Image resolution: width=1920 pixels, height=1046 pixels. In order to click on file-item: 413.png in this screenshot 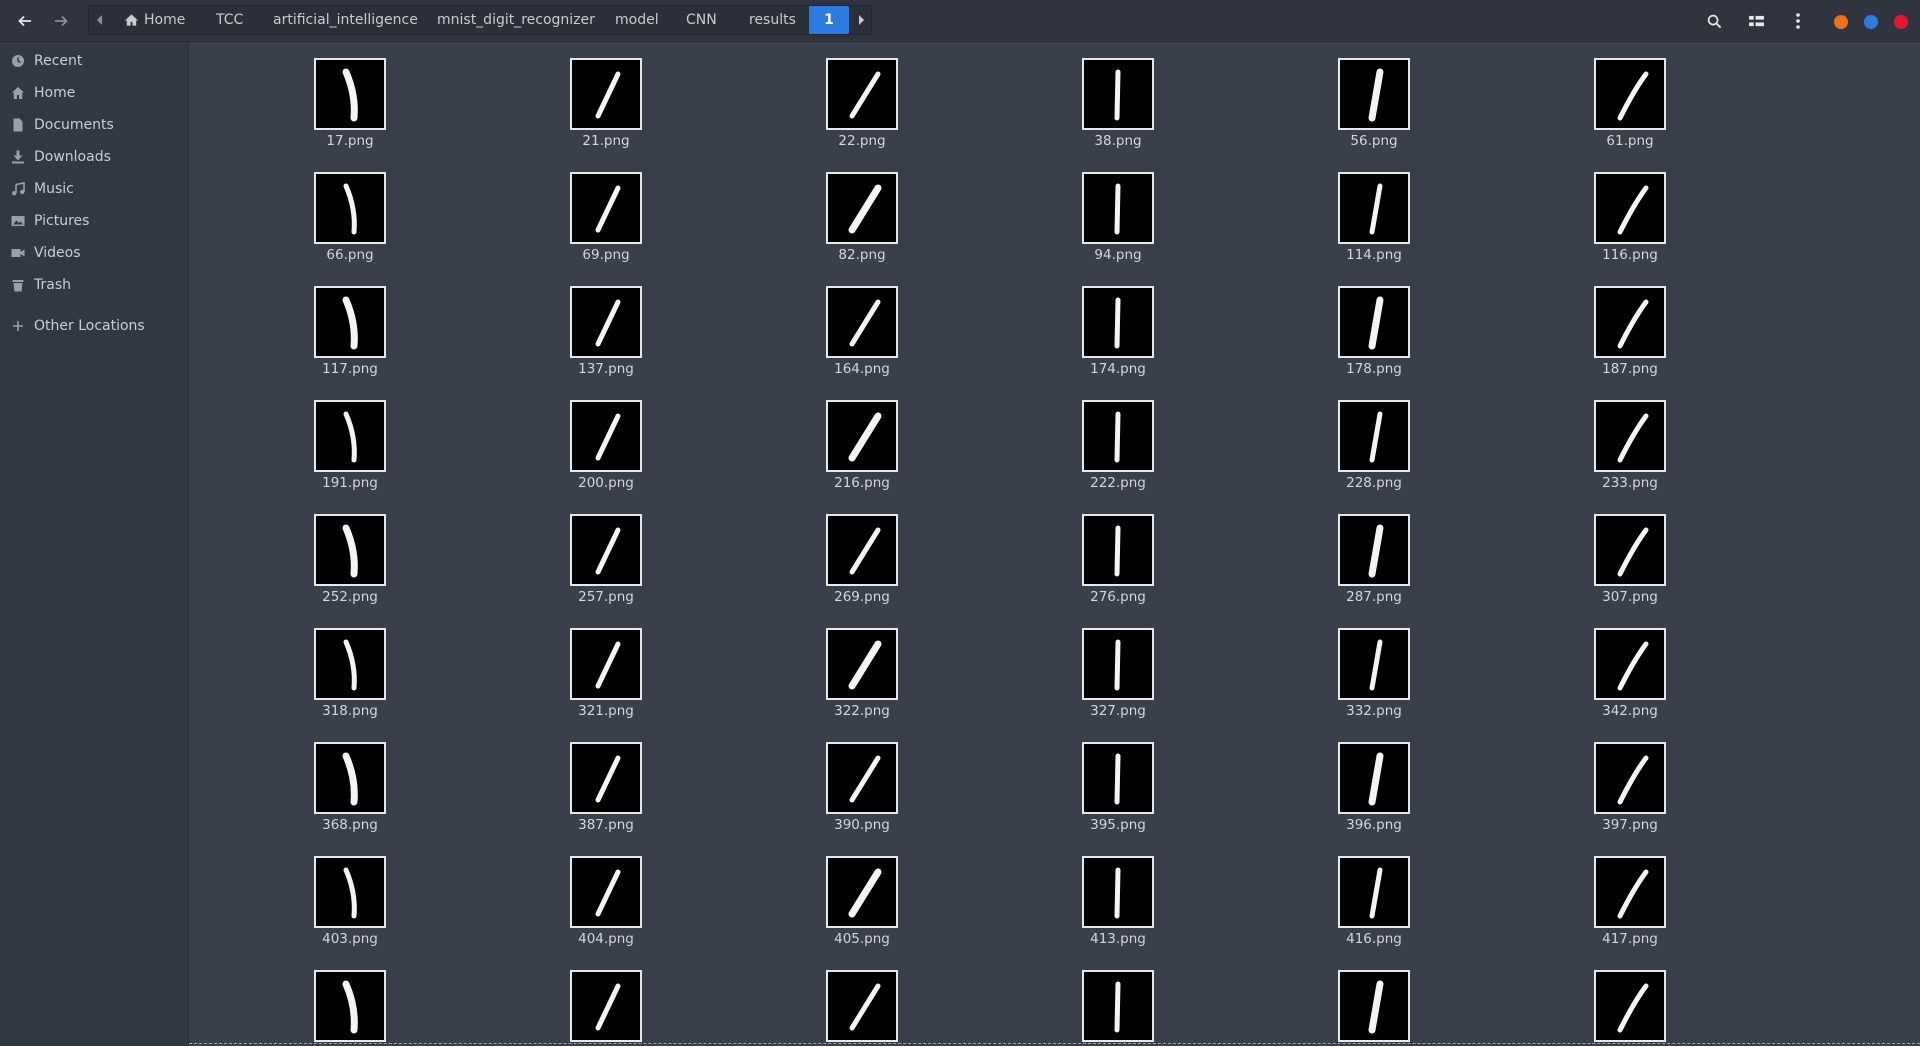, I will do `click(1068, 897)`.